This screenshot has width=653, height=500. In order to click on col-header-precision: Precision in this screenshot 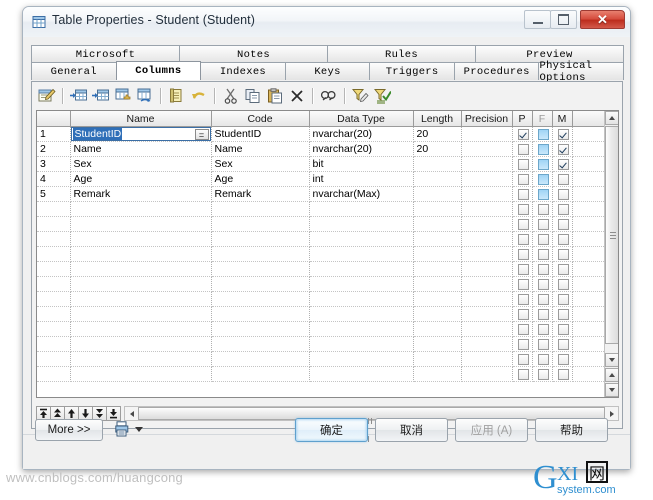, I will do `click(487, 119)`.